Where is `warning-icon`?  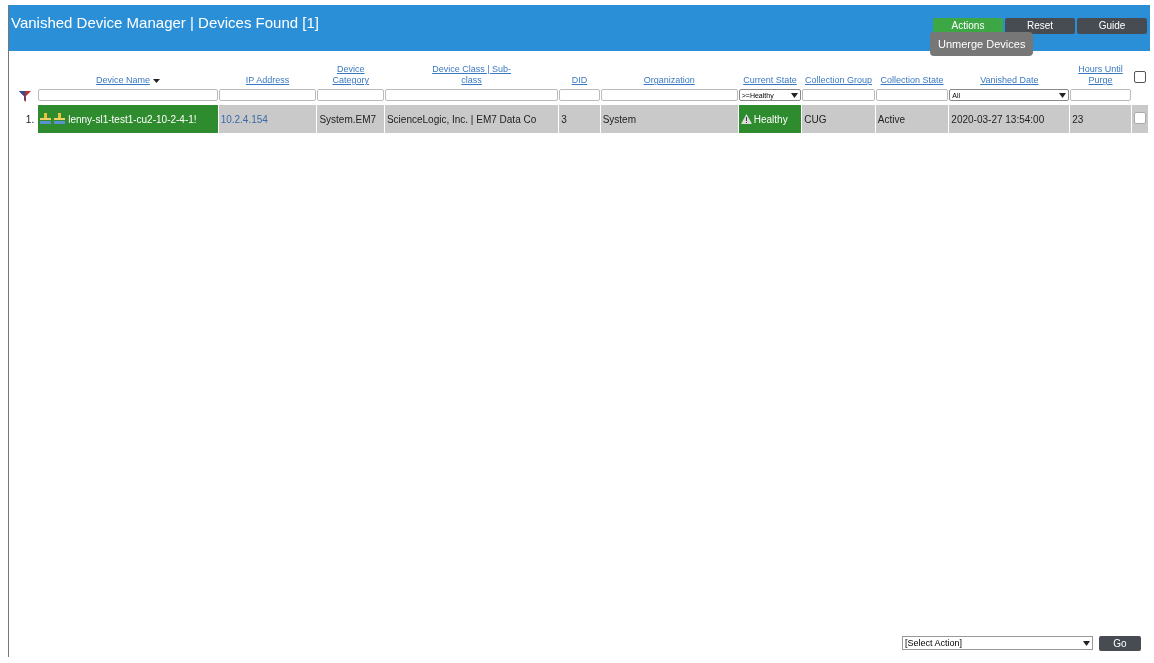
warning-icon is located at coordinates (746, 119).